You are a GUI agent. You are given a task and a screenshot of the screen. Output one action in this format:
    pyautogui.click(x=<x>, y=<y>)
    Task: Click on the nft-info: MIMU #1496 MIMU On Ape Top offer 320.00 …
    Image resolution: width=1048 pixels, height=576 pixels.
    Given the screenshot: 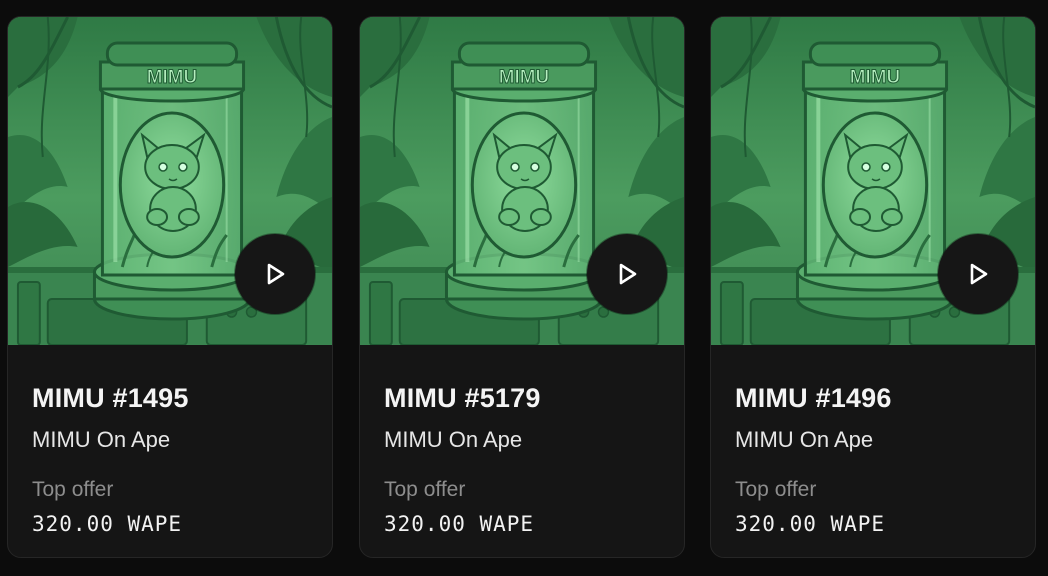 What is the action you would take?
    pyautogui.click(x=873, y=459)
    